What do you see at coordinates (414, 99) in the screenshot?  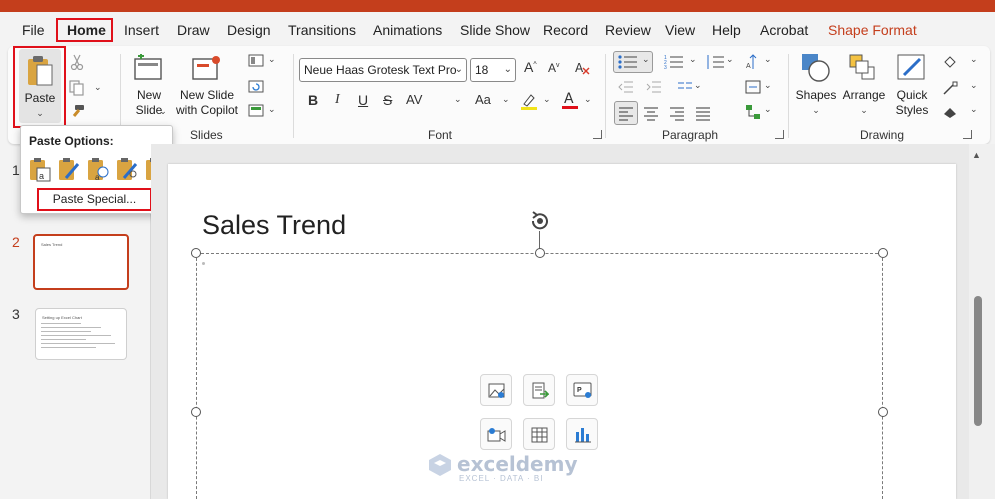 I see `character-spacing-button: AV` at bounding box center [414, 99].